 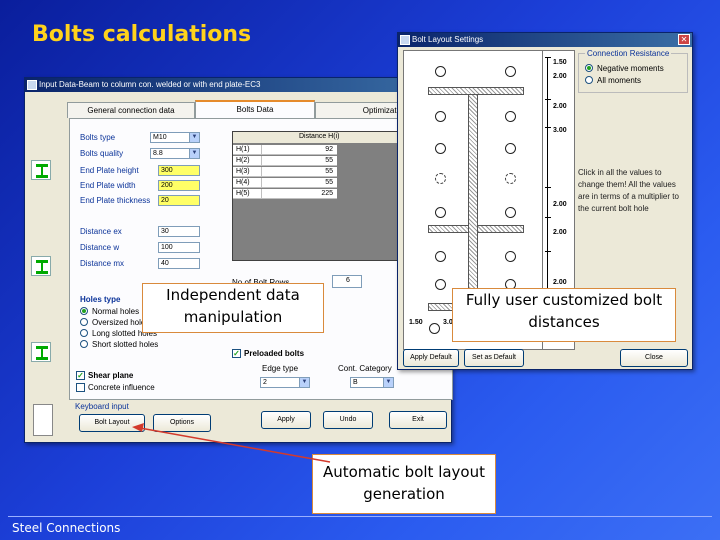 I want to click on shear-plane-label: Shear plane, so click(x=111, y=375).